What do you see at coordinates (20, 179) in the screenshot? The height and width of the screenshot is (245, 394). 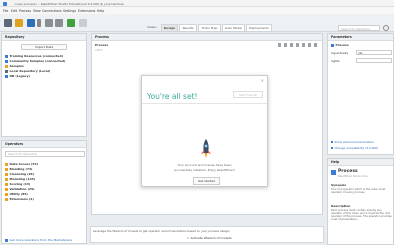 I see `operator-group: Modeling (145)` at bounding box center [20, 179].